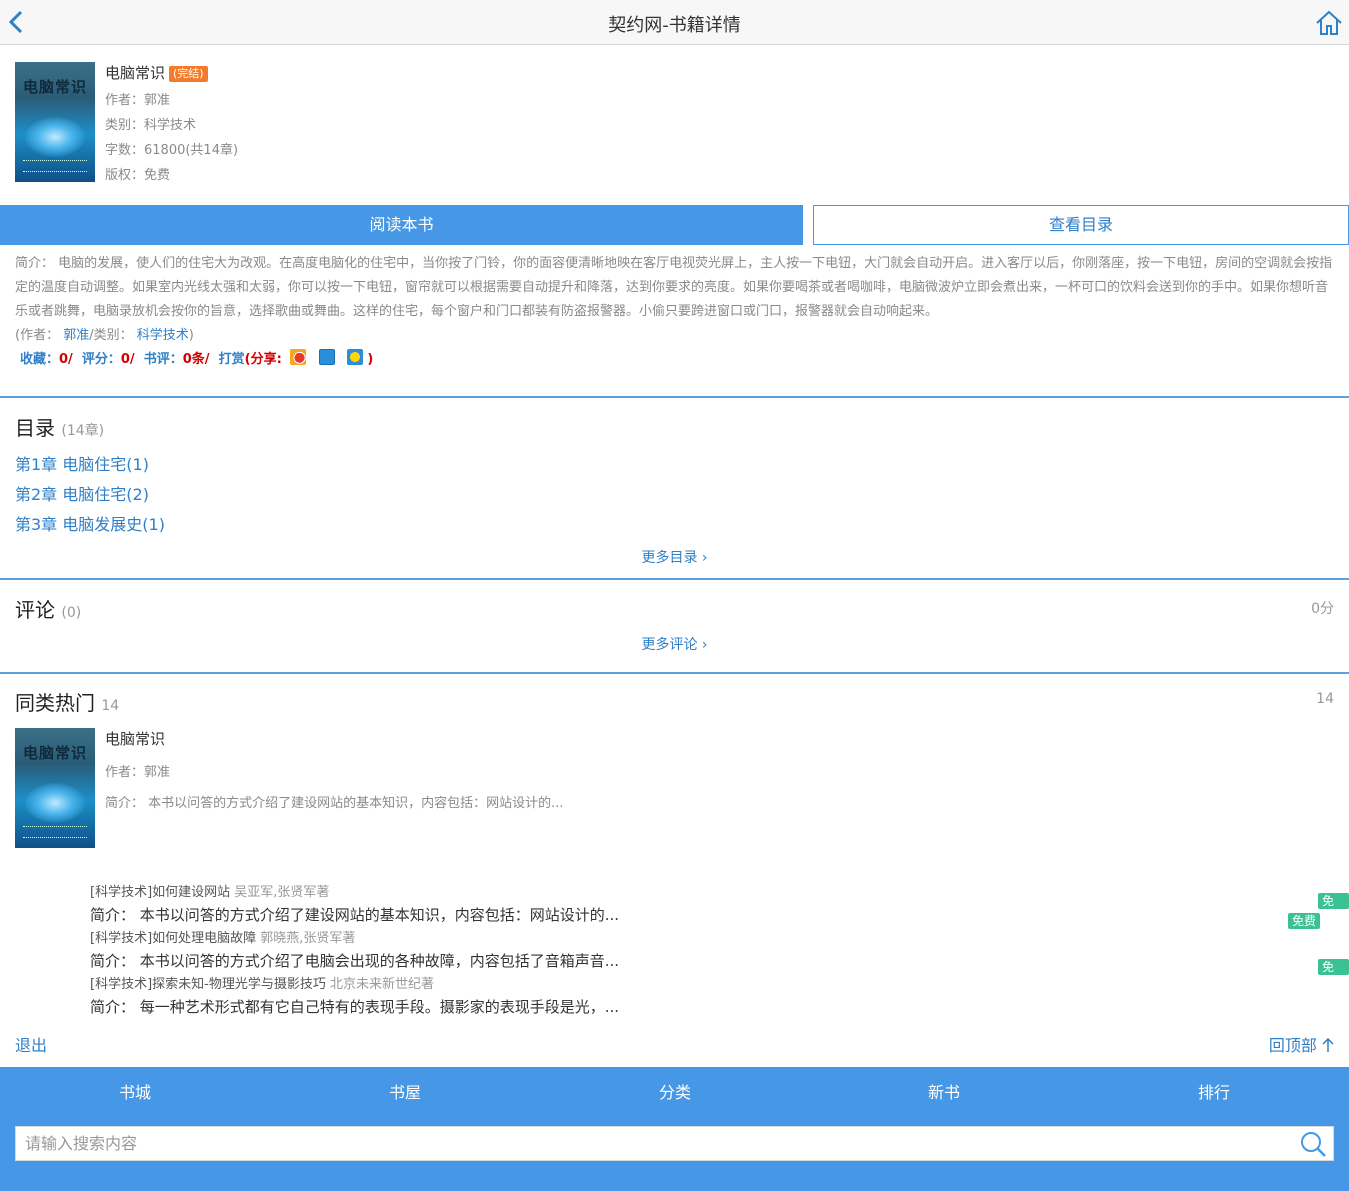 The width and height of the screenshot is (1349, 1191). Describe the element at coordinates (674, 25) in the screenshot. I see `page-title: 契约网-书籍详情` at that location.